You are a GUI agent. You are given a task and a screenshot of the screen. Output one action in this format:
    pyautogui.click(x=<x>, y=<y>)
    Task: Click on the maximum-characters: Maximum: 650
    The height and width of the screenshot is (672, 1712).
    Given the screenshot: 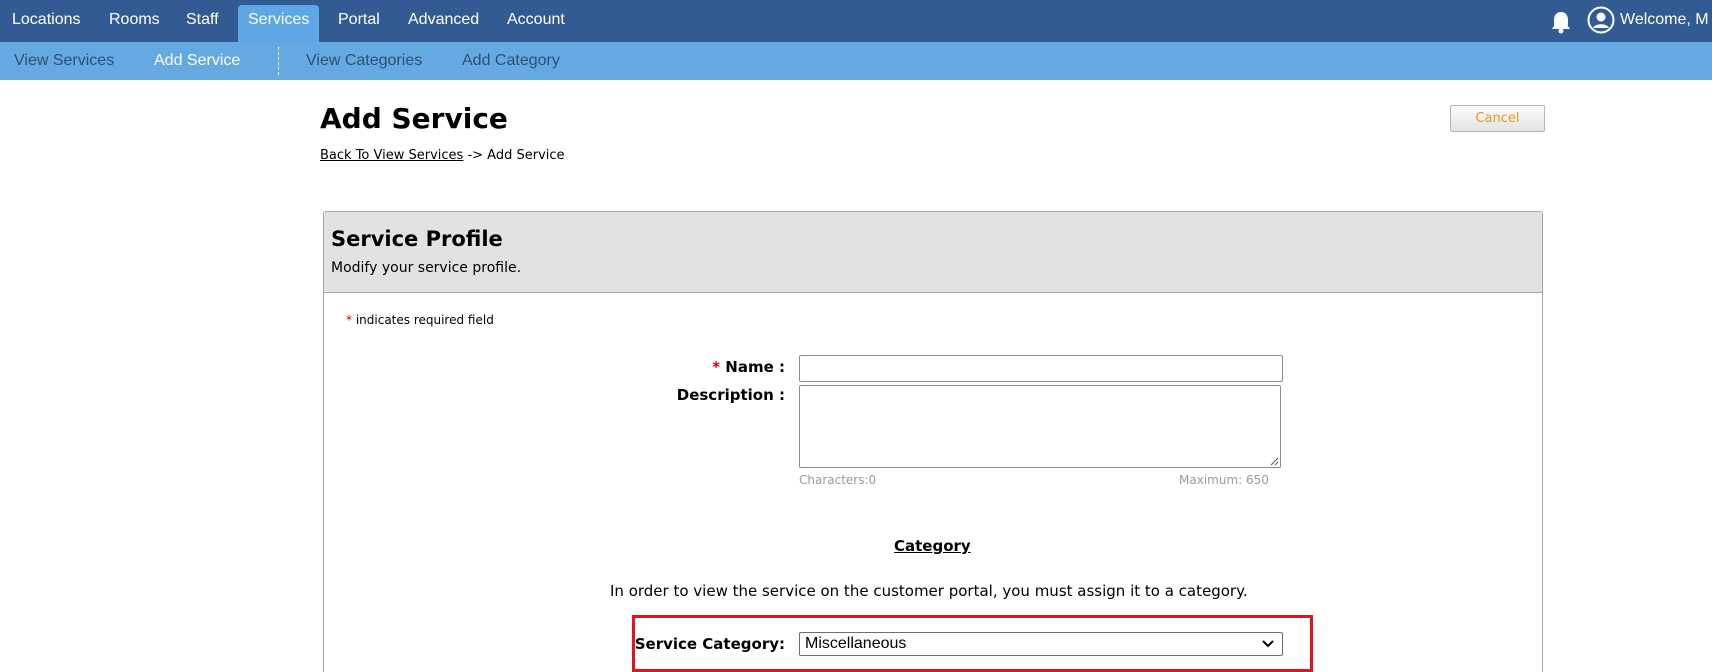 What is the action you would take?
    pyautogui.click(x=1224, y=480)
    